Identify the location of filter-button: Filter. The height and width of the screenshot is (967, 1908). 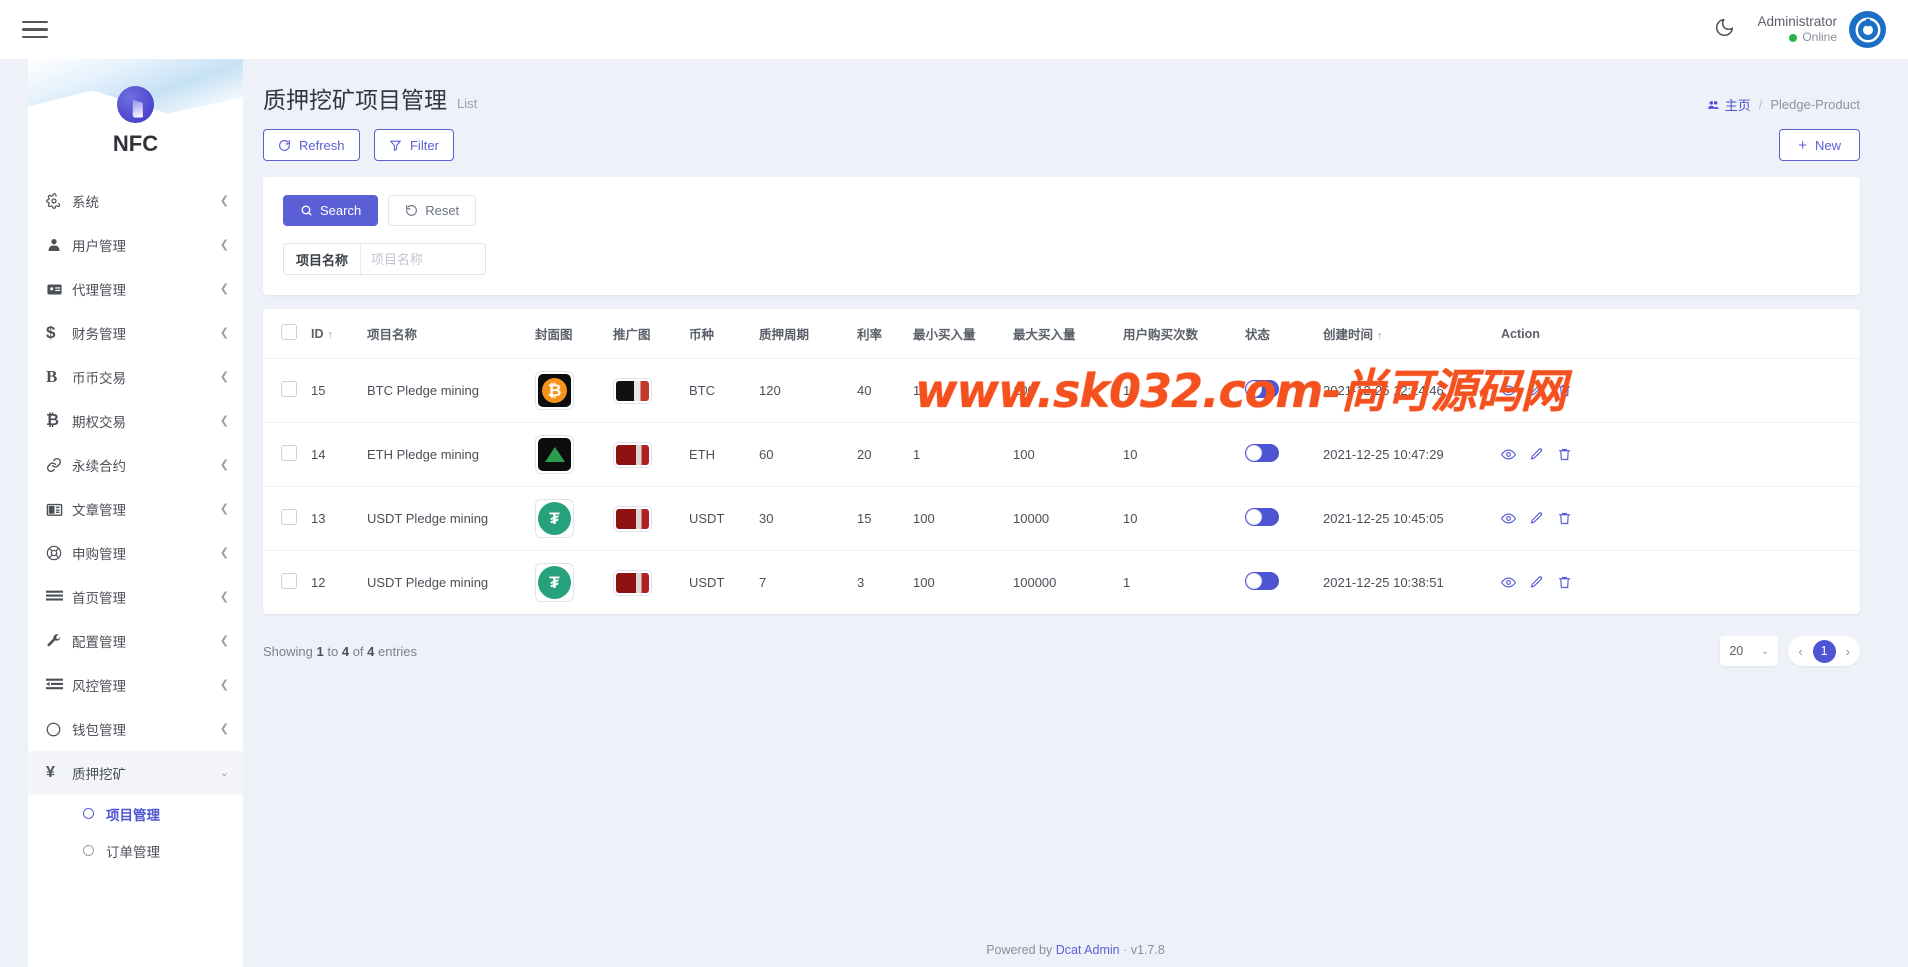
(413, 145).